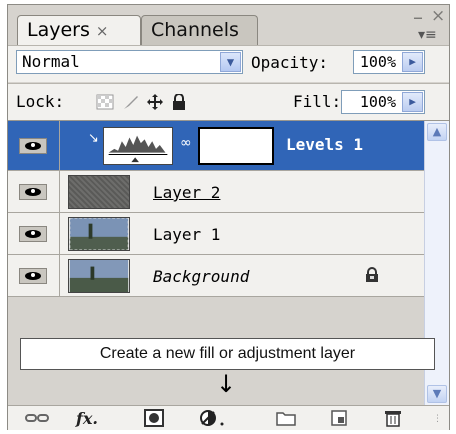  I want to click on fill-field: 100% ▶, so click(383, 102).